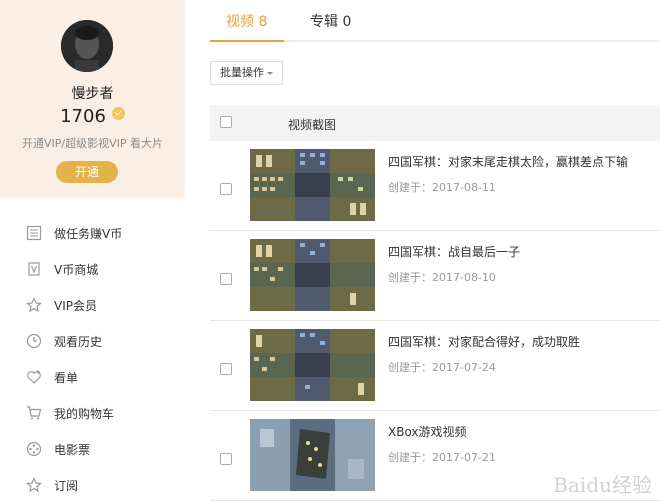 The height and width of the screenshot is (504, 660). I want to click on video-title: 四国军棋：对家末尾走棋太险，赢棋差点下输, so click(508, 161).